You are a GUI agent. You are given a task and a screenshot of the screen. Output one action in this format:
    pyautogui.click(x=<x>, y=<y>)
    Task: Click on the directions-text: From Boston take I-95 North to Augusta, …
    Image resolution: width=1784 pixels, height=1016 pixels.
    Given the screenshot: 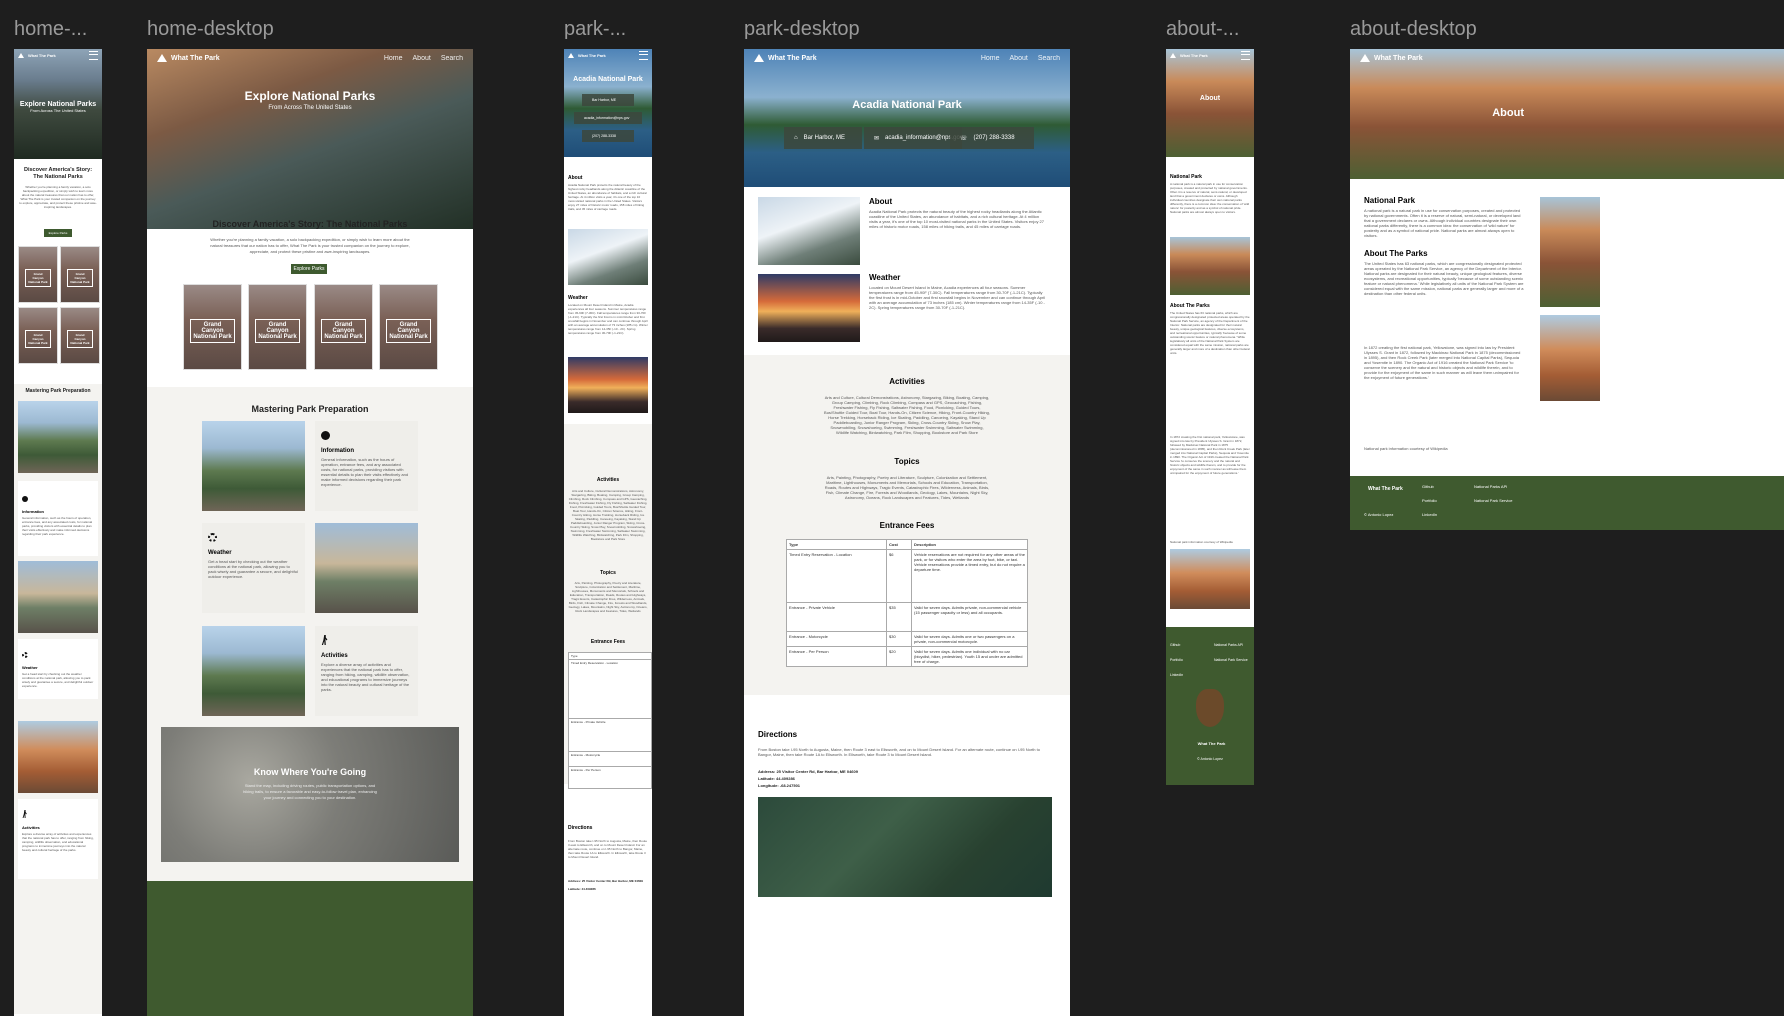 What is the action you would take?
    pyautogui.click(x=899, y=752)
    